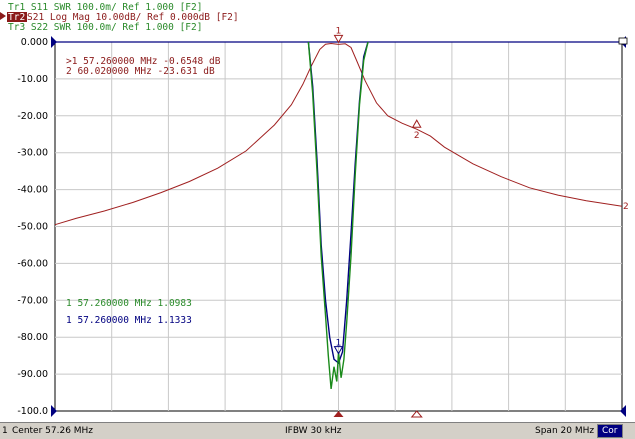 This screenshot has width=635, height=439. Describe the element at coordinates (129, 320) in the screenshot. I see `marker-readout-line: 1 57.260000 MHz 1.1333` at that location.